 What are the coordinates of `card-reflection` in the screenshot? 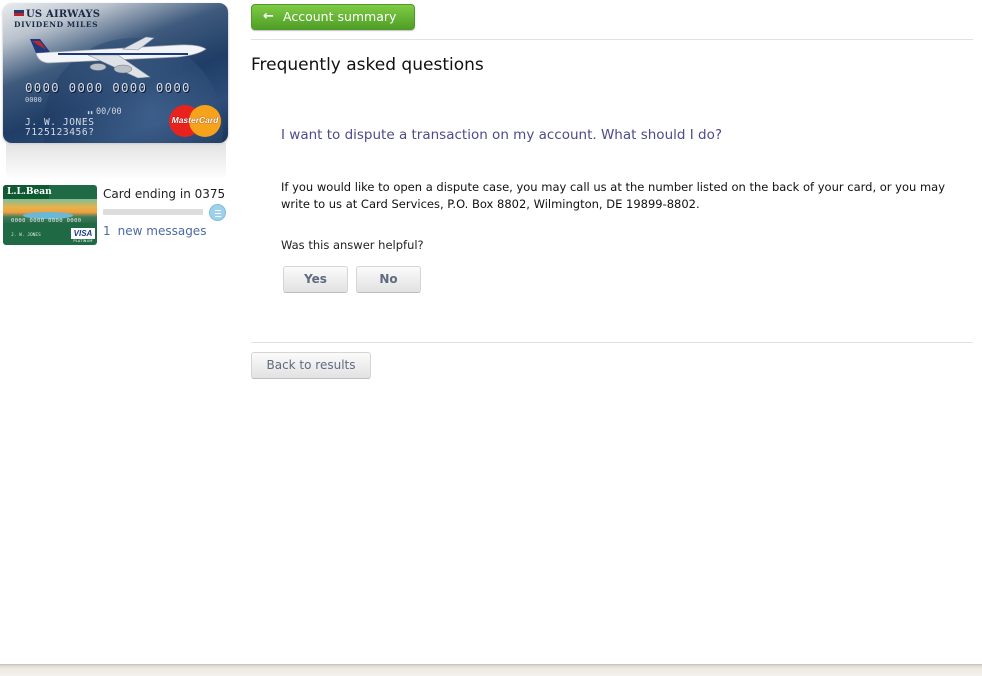 It's located at (116, 162).